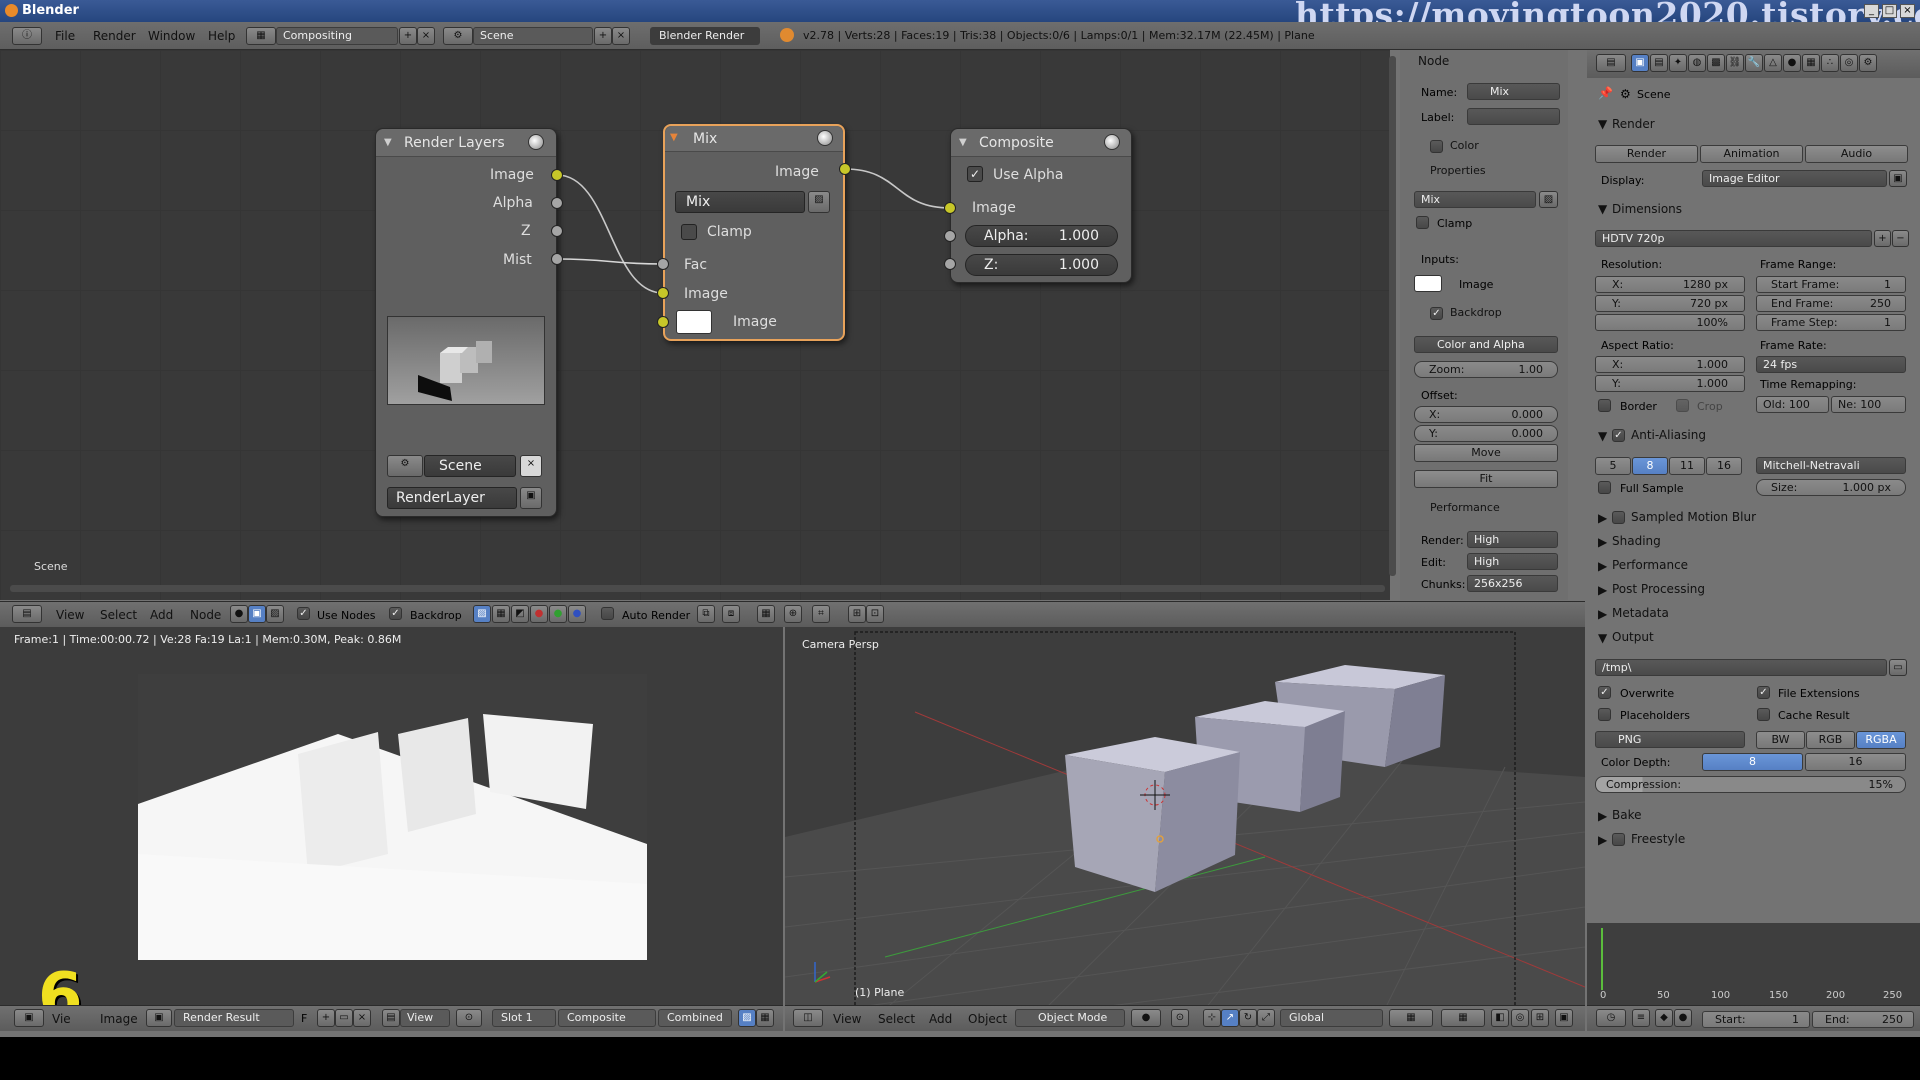  Describe the element at coordinates (557, 231) in the screenshot. I see `socket-z-out` at that location.